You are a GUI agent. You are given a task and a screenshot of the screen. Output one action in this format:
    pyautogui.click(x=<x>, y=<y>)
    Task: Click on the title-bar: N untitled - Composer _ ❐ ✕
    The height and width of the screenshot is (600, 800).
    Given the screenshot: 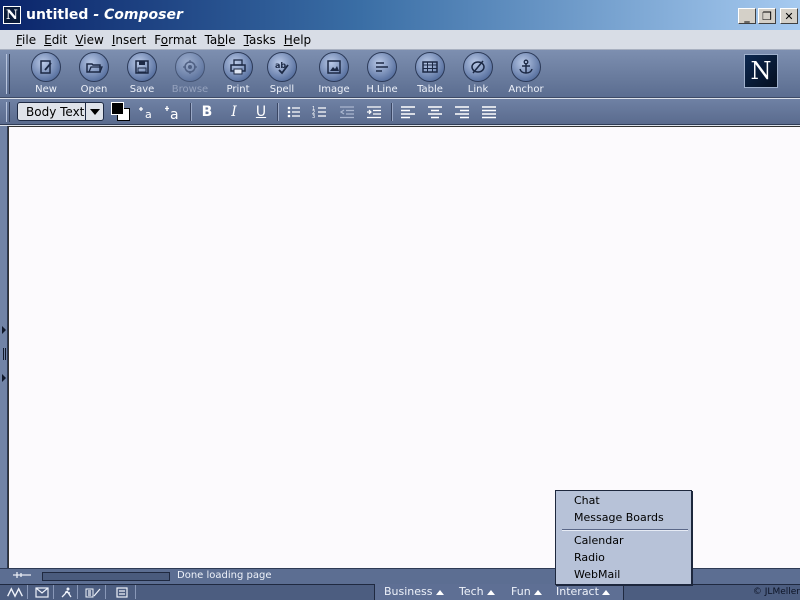 What is the action you would take?
    pyautogui.click(x=400, y=15)
    